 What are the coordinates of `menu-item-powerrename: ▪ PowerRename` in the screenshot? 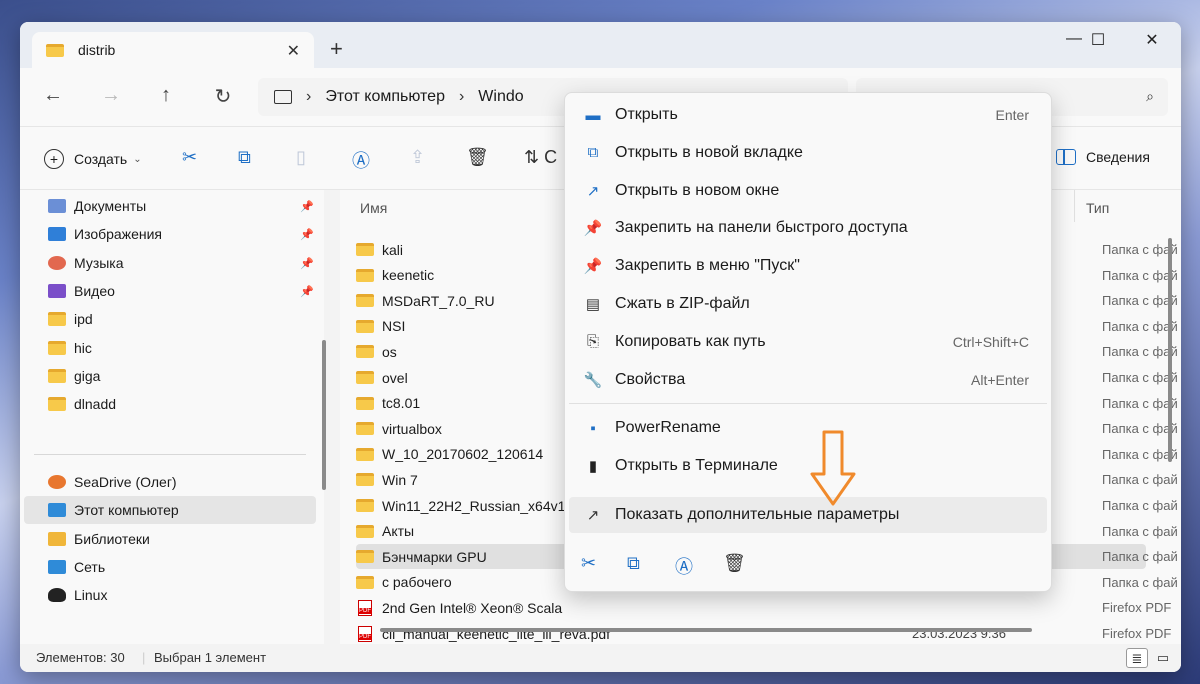 It's located at (808, 428).